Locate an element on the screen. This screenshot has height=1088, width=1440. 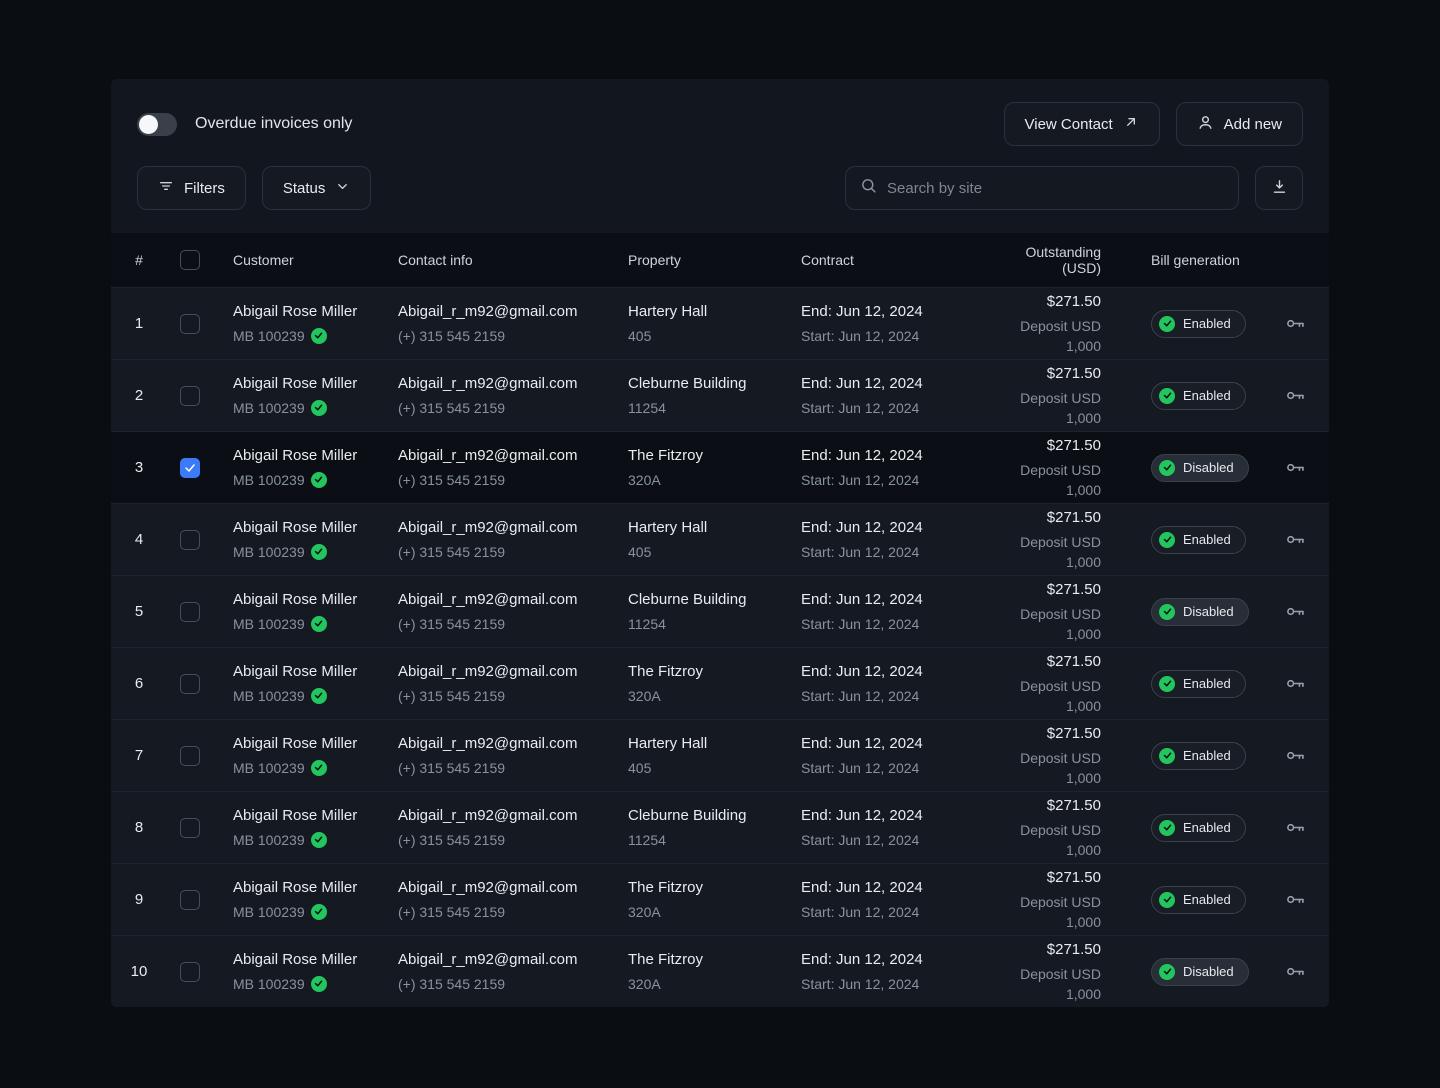
outstanding-amount: $271.50 is located at coordinates (1073, 517).